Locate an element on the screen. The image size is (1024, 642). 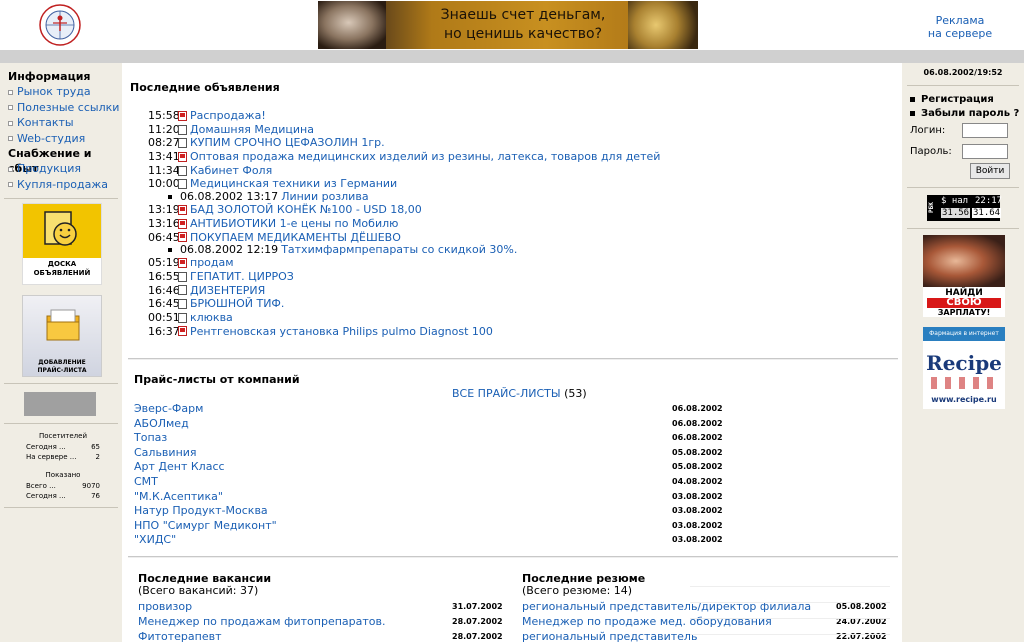
resume-date: 22.07.2002 is located at coordinates (861, 636).